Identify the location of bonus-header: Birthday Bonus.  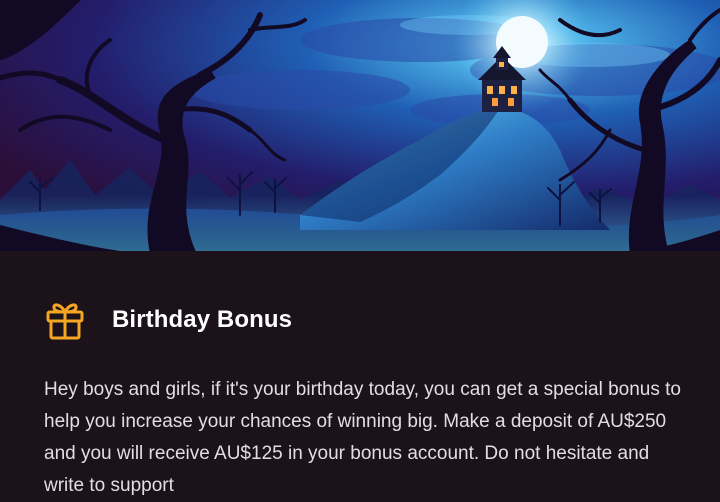
(168, 320).